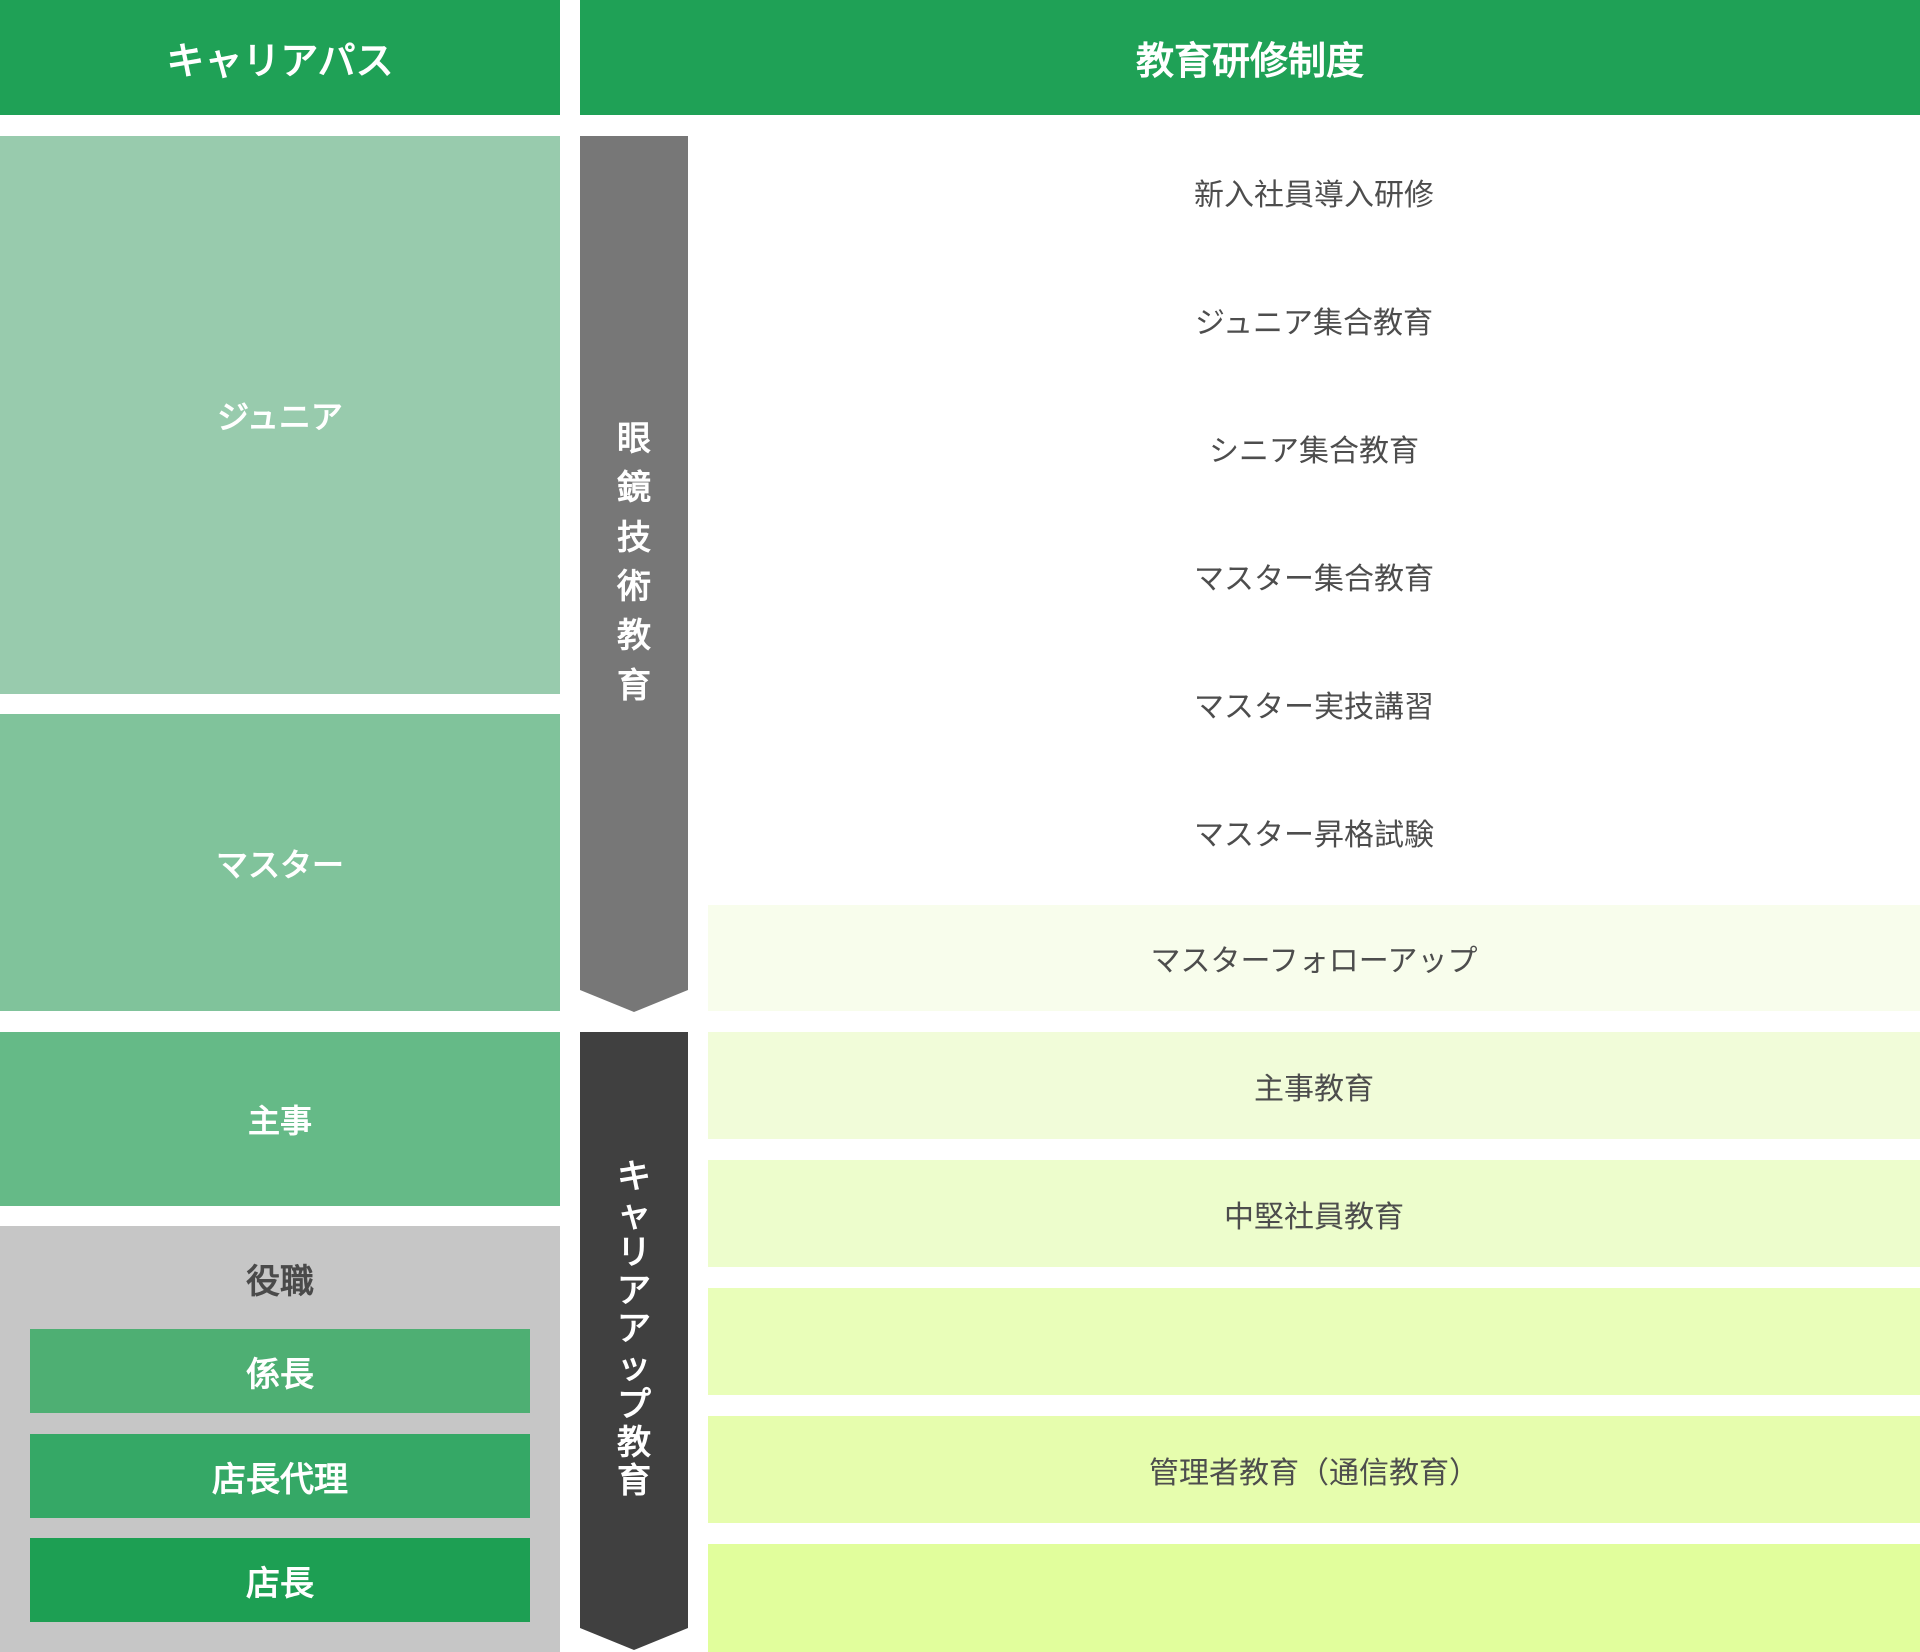 The image size is (1920, 1652). I want to click on career-up-education-label: キ ャ リ ア ア ッ プ 教 育, so click(634, 1329).